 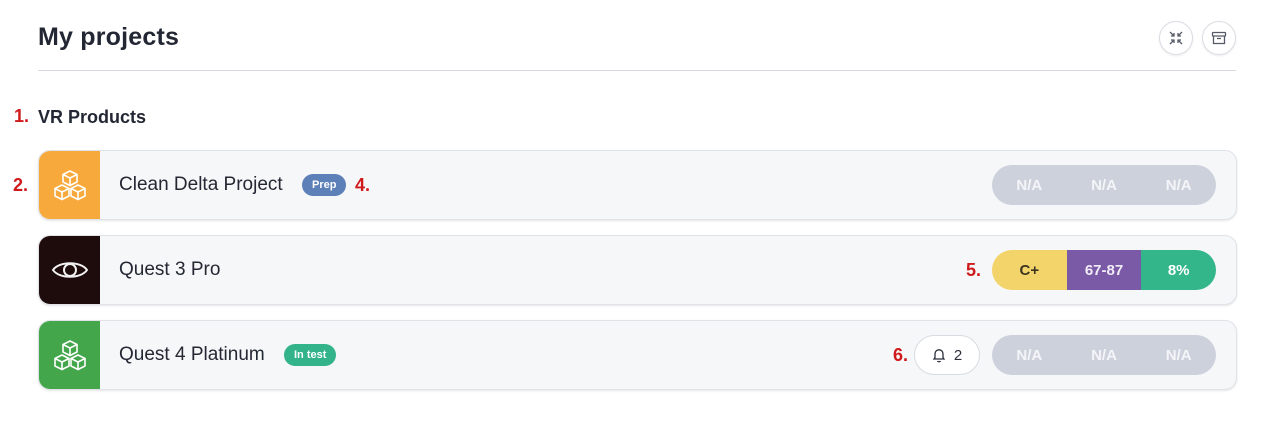 What do you see at coordinates (22, 116) in the screenshot?
I see `annotation-1: 1.` at bounding box center [22, 116].